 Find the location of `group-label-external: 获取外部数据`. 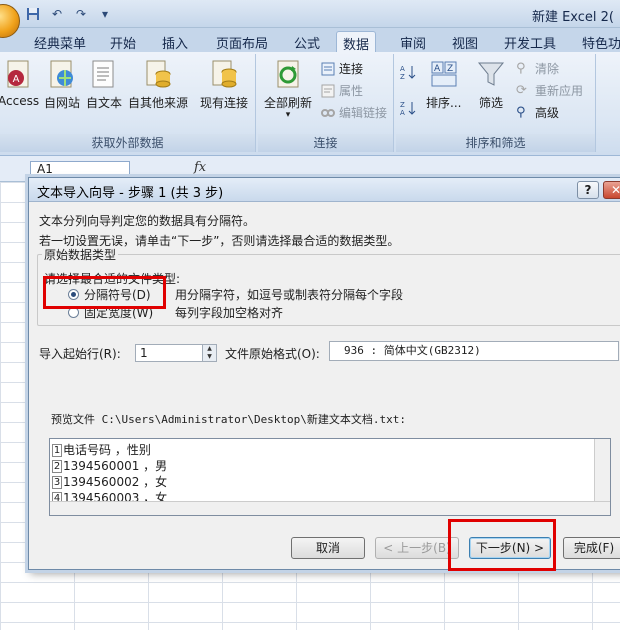

group-label-external: 获取外部数据 is located at coordinates (127, 143).